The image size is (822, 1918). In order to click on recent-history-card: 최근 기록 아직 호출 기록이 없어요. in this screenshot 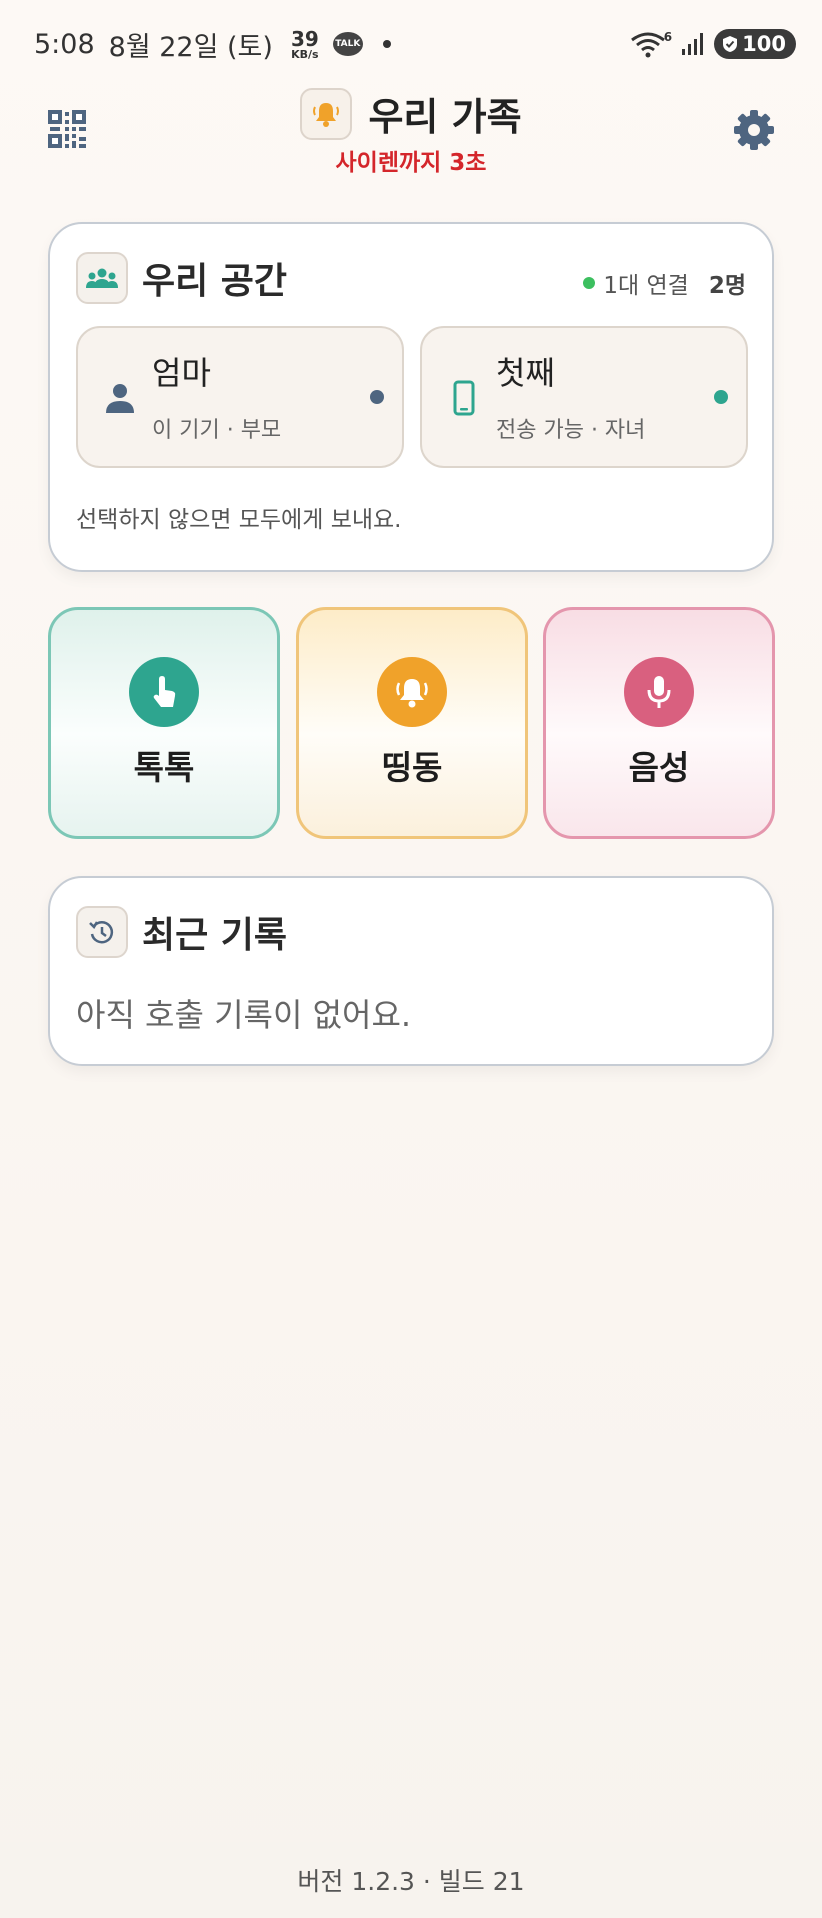, I will do `click(411, 971)`.